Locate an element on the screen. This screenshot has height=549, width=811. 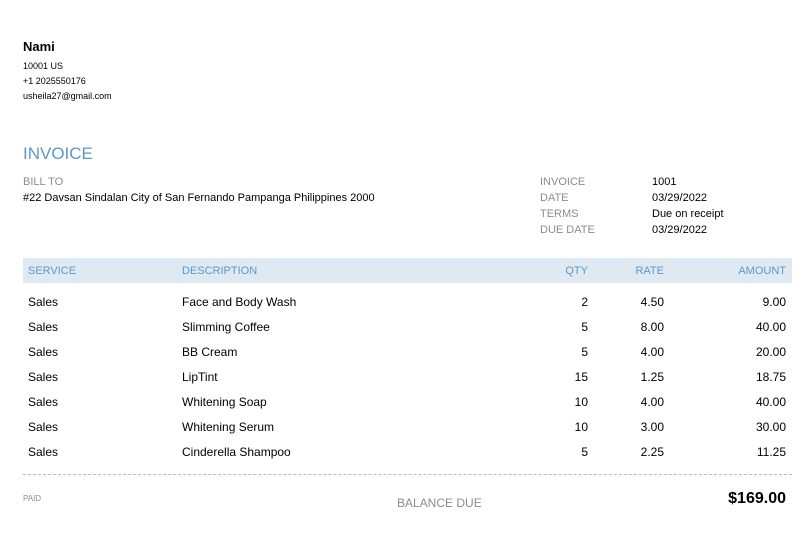
item-qty: 2 is located at coordinates (584, 302).